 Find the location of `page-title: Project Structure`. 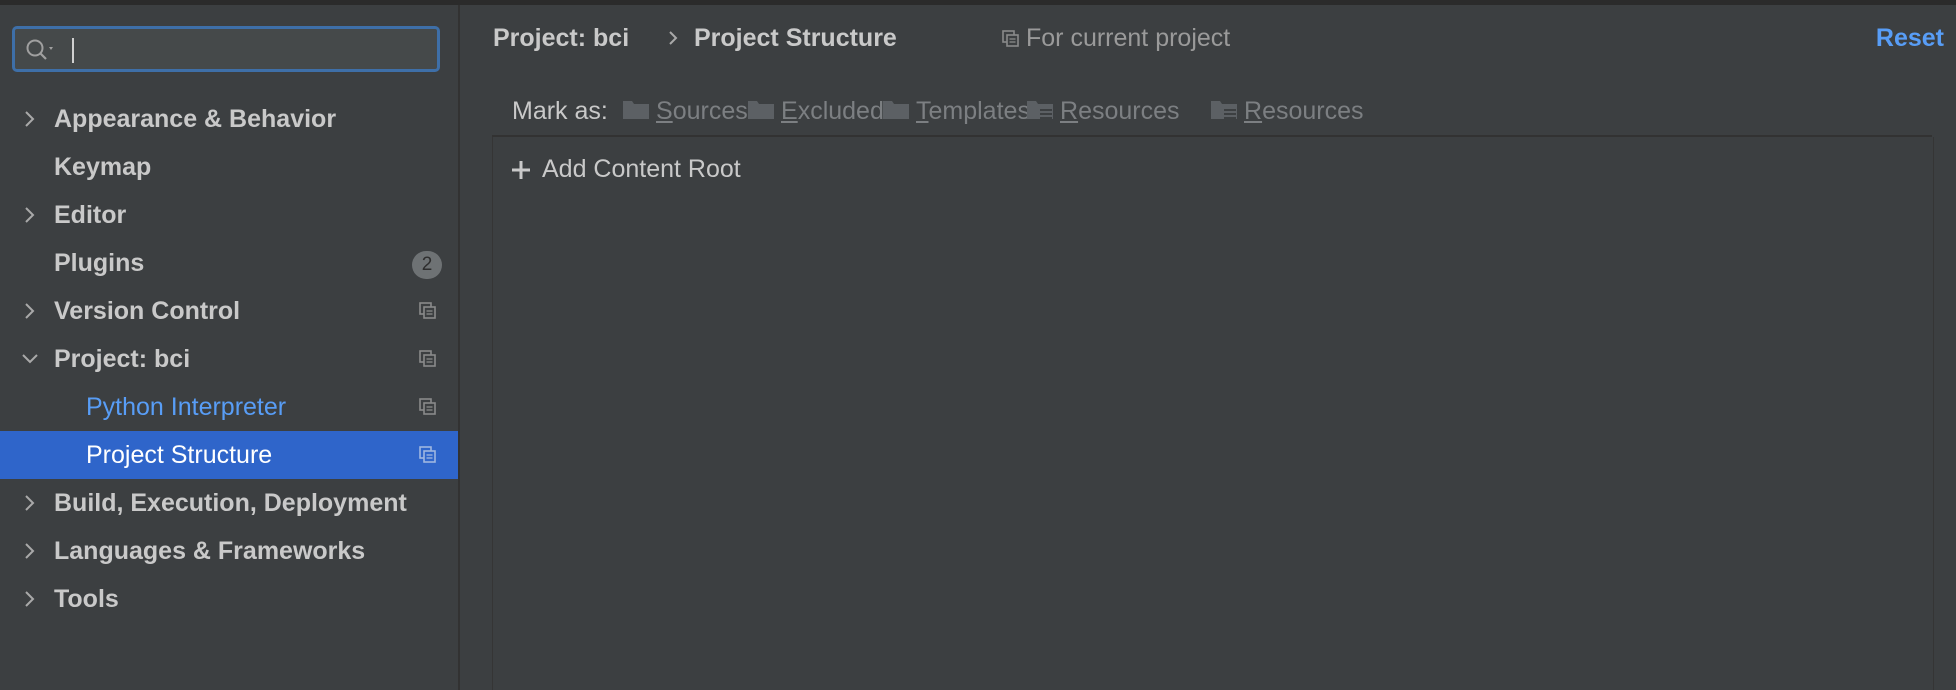

page-title: Project Structure is located at coordinates (795, 38).